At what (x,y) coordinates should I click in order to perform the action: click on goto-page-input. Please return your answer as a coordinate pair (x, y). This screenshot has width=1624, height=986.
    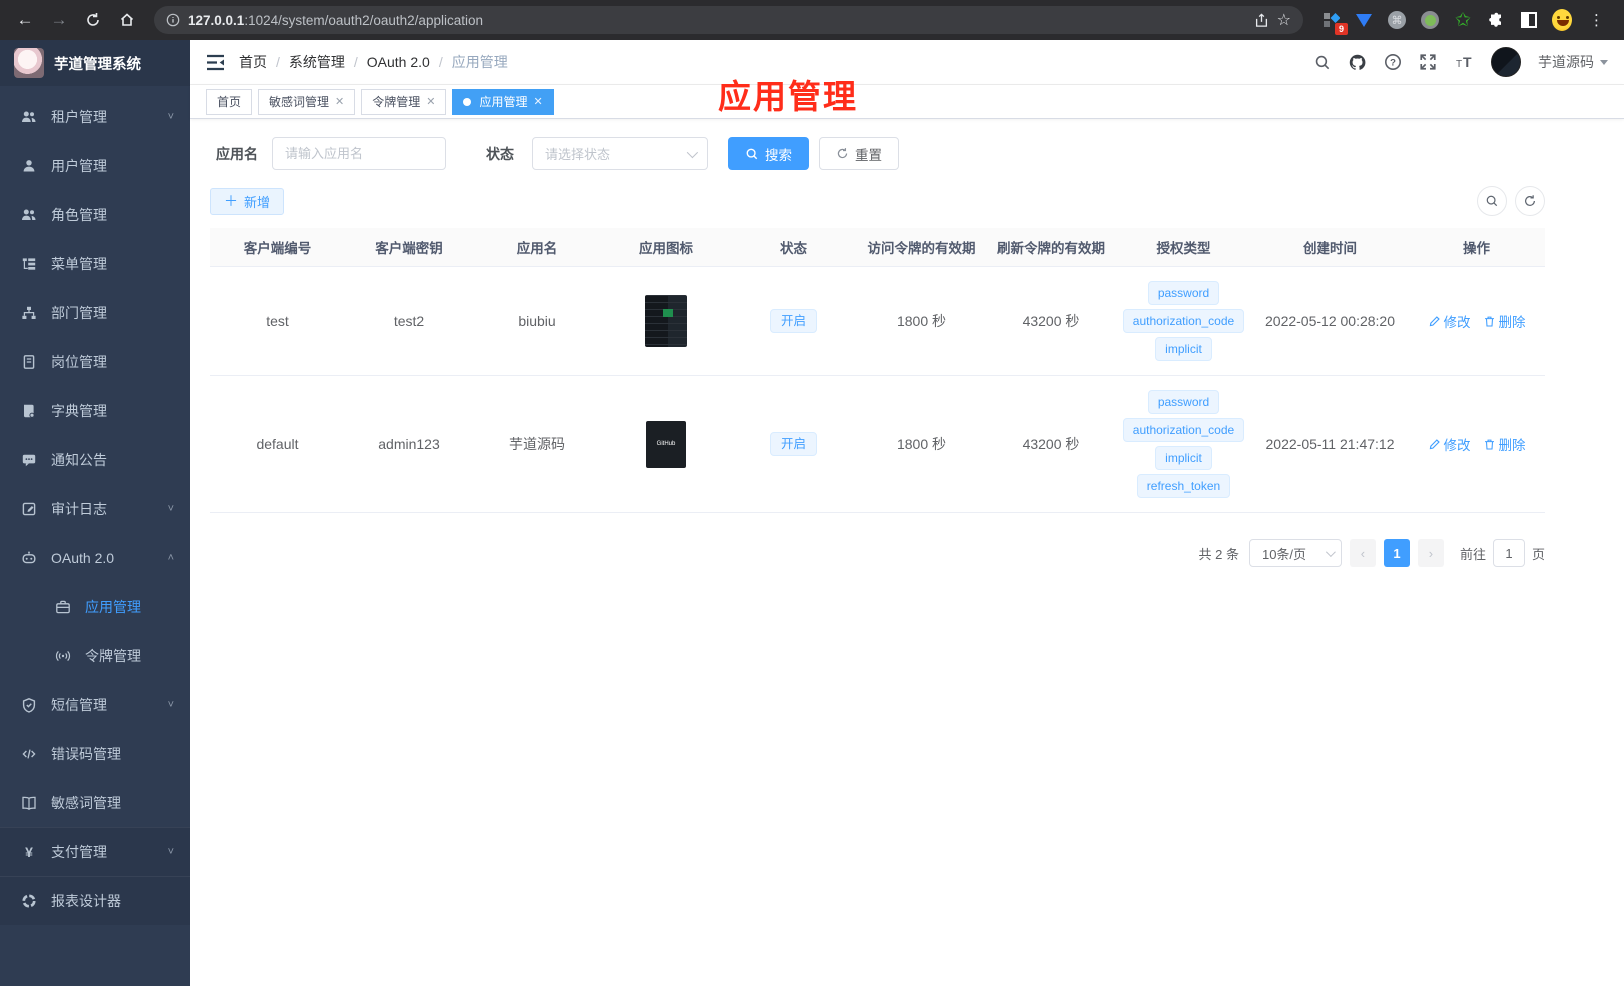
    Looking at the image, I should click on (1508, 553).